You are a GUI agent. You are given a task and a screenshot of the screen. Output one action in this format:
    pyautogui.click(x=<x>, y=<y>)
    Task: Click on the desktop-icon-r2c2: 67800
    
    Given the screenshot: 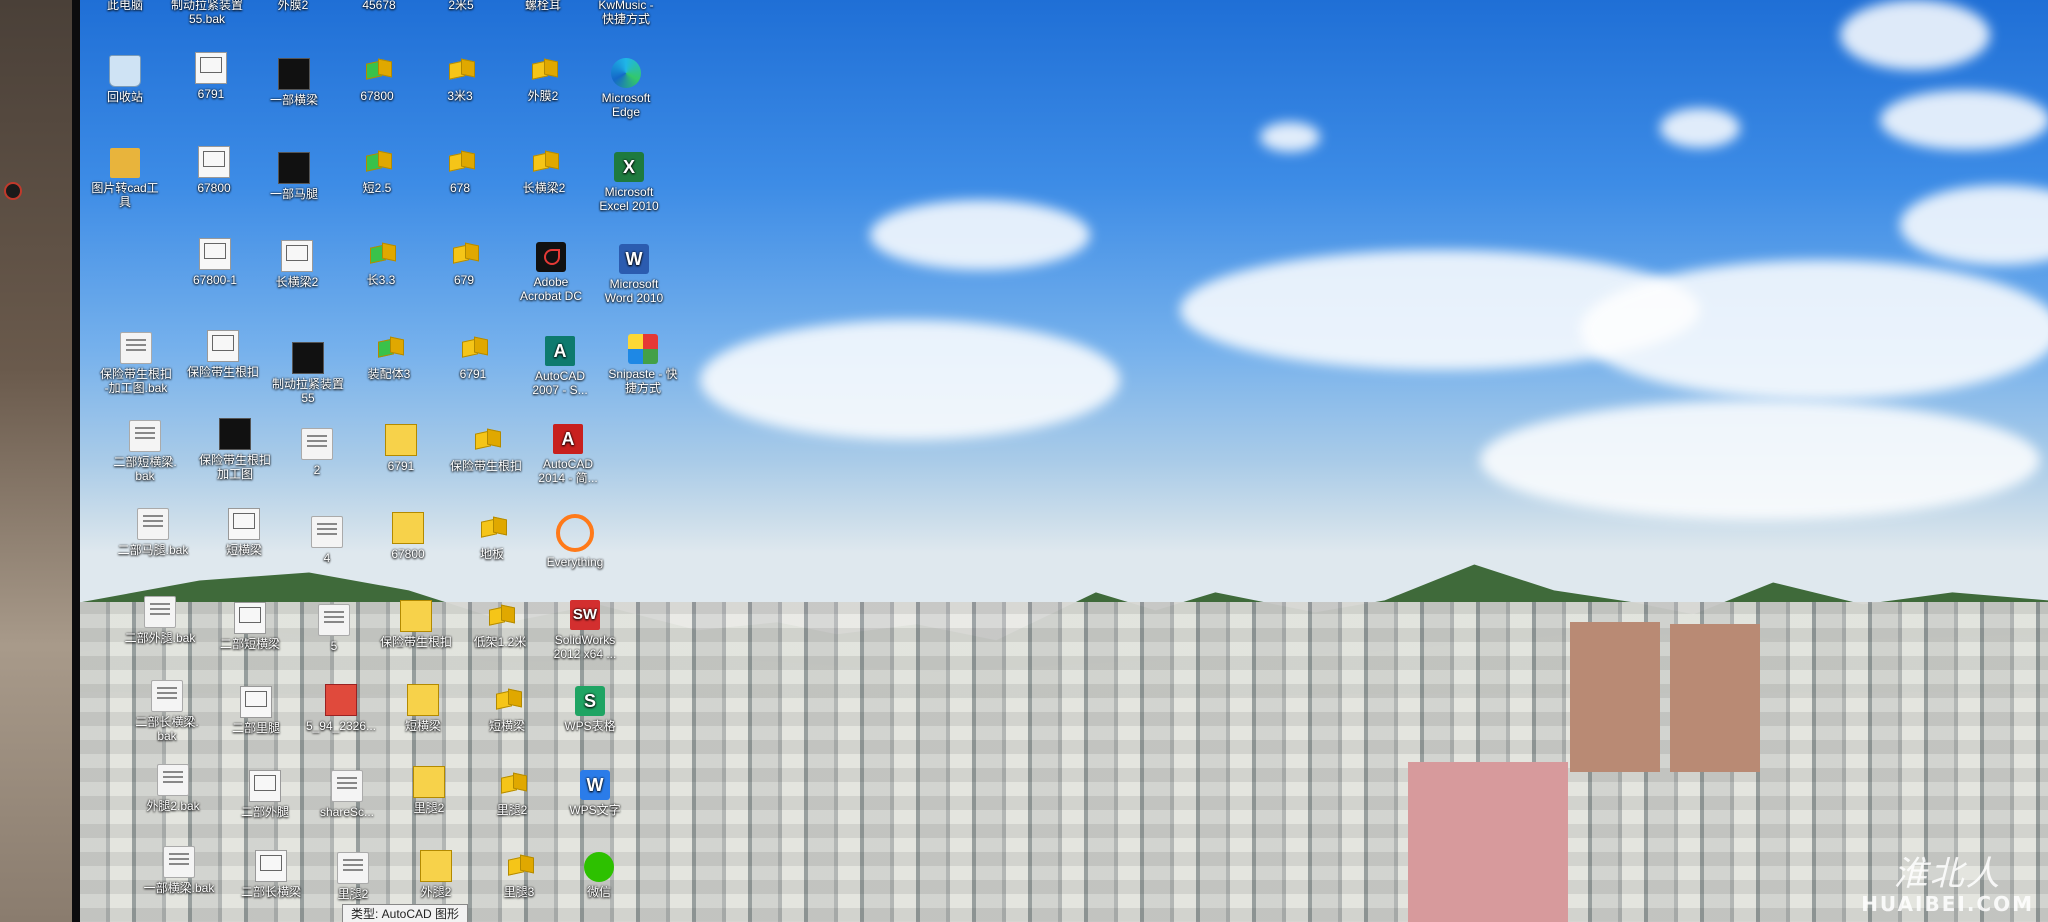 What is the action you would take?
    pyautogui.click(x=214, y=170)
    